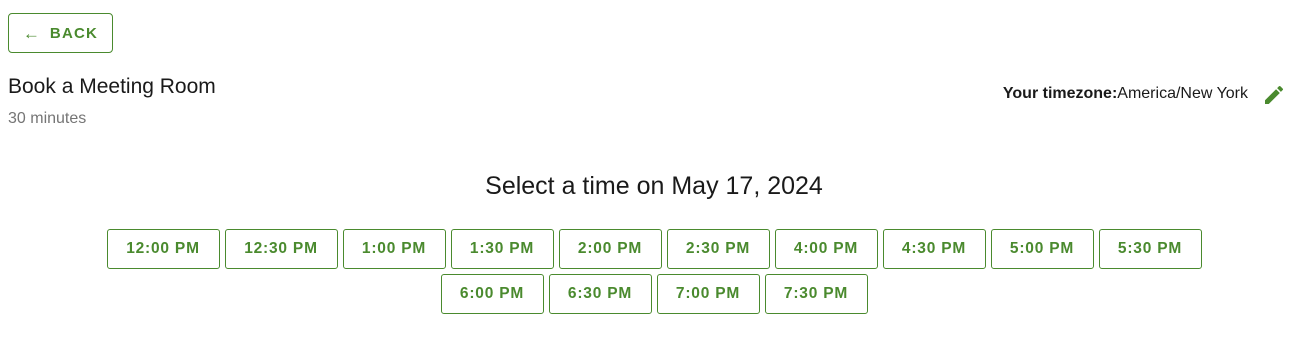  Describe the element at coordinates (1150, 249) in the screenshot. I see `time-slot-button: 5:30 PM` at that location.